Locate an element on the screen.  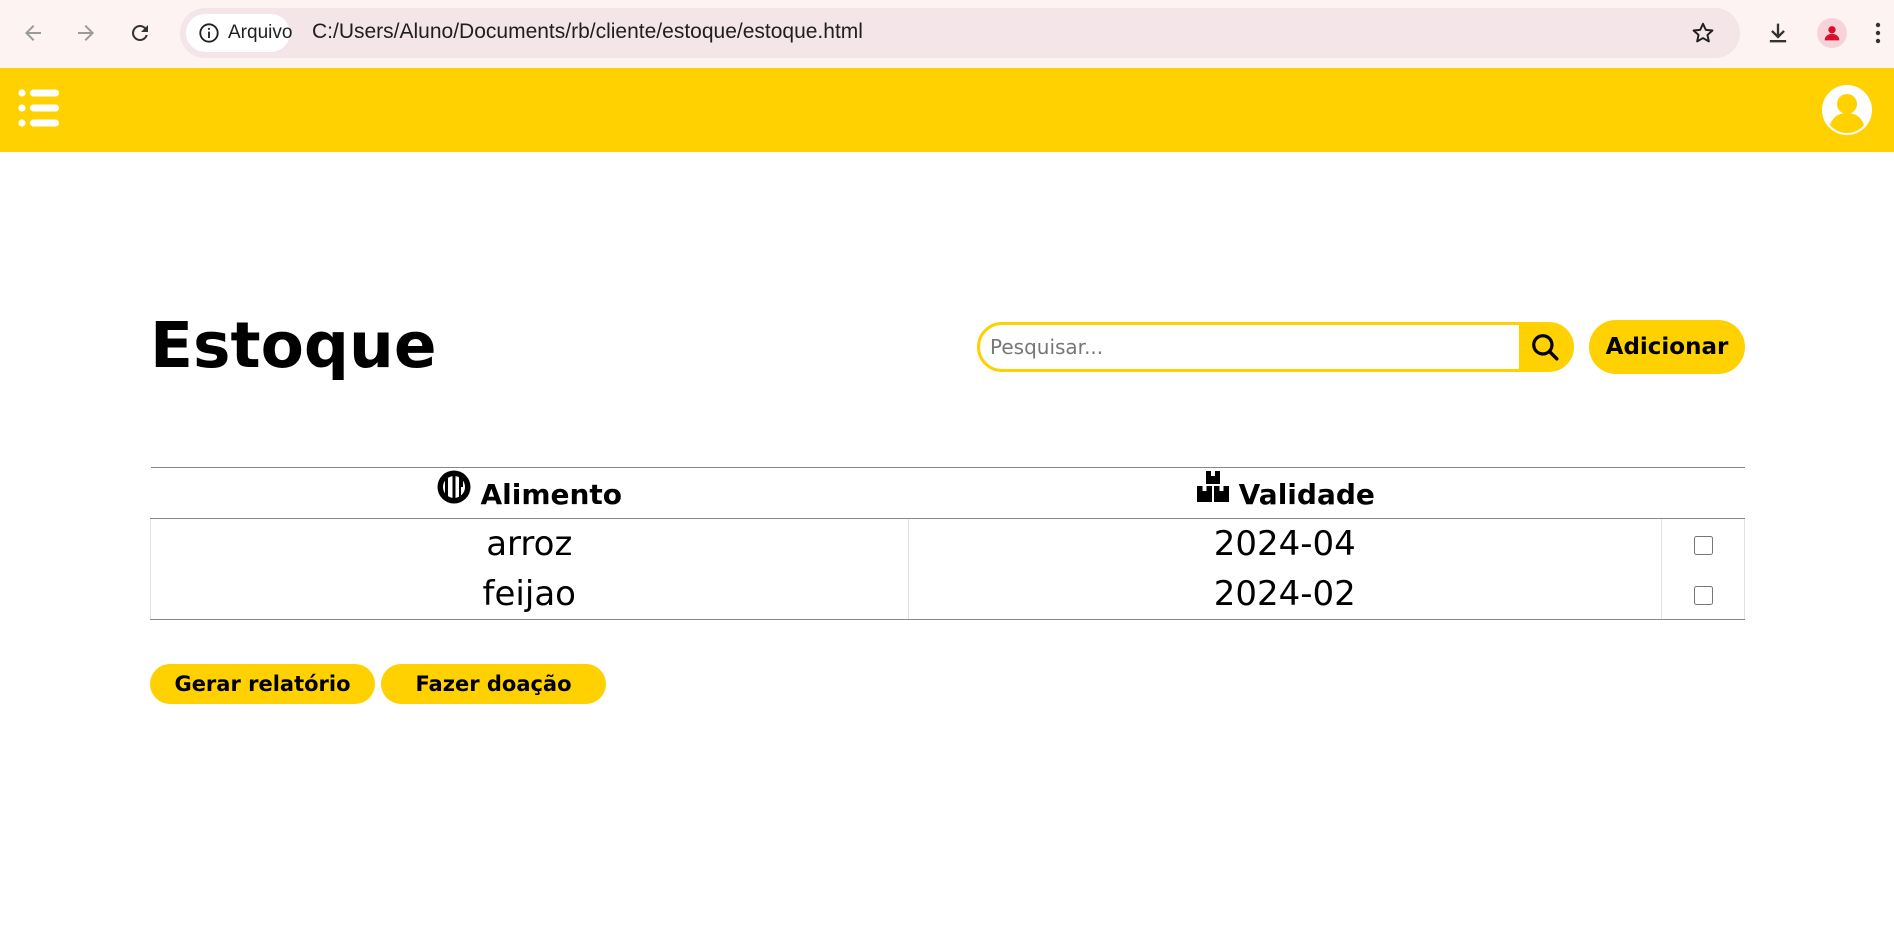
boxes-icon is located at coordinates (1212, 486).